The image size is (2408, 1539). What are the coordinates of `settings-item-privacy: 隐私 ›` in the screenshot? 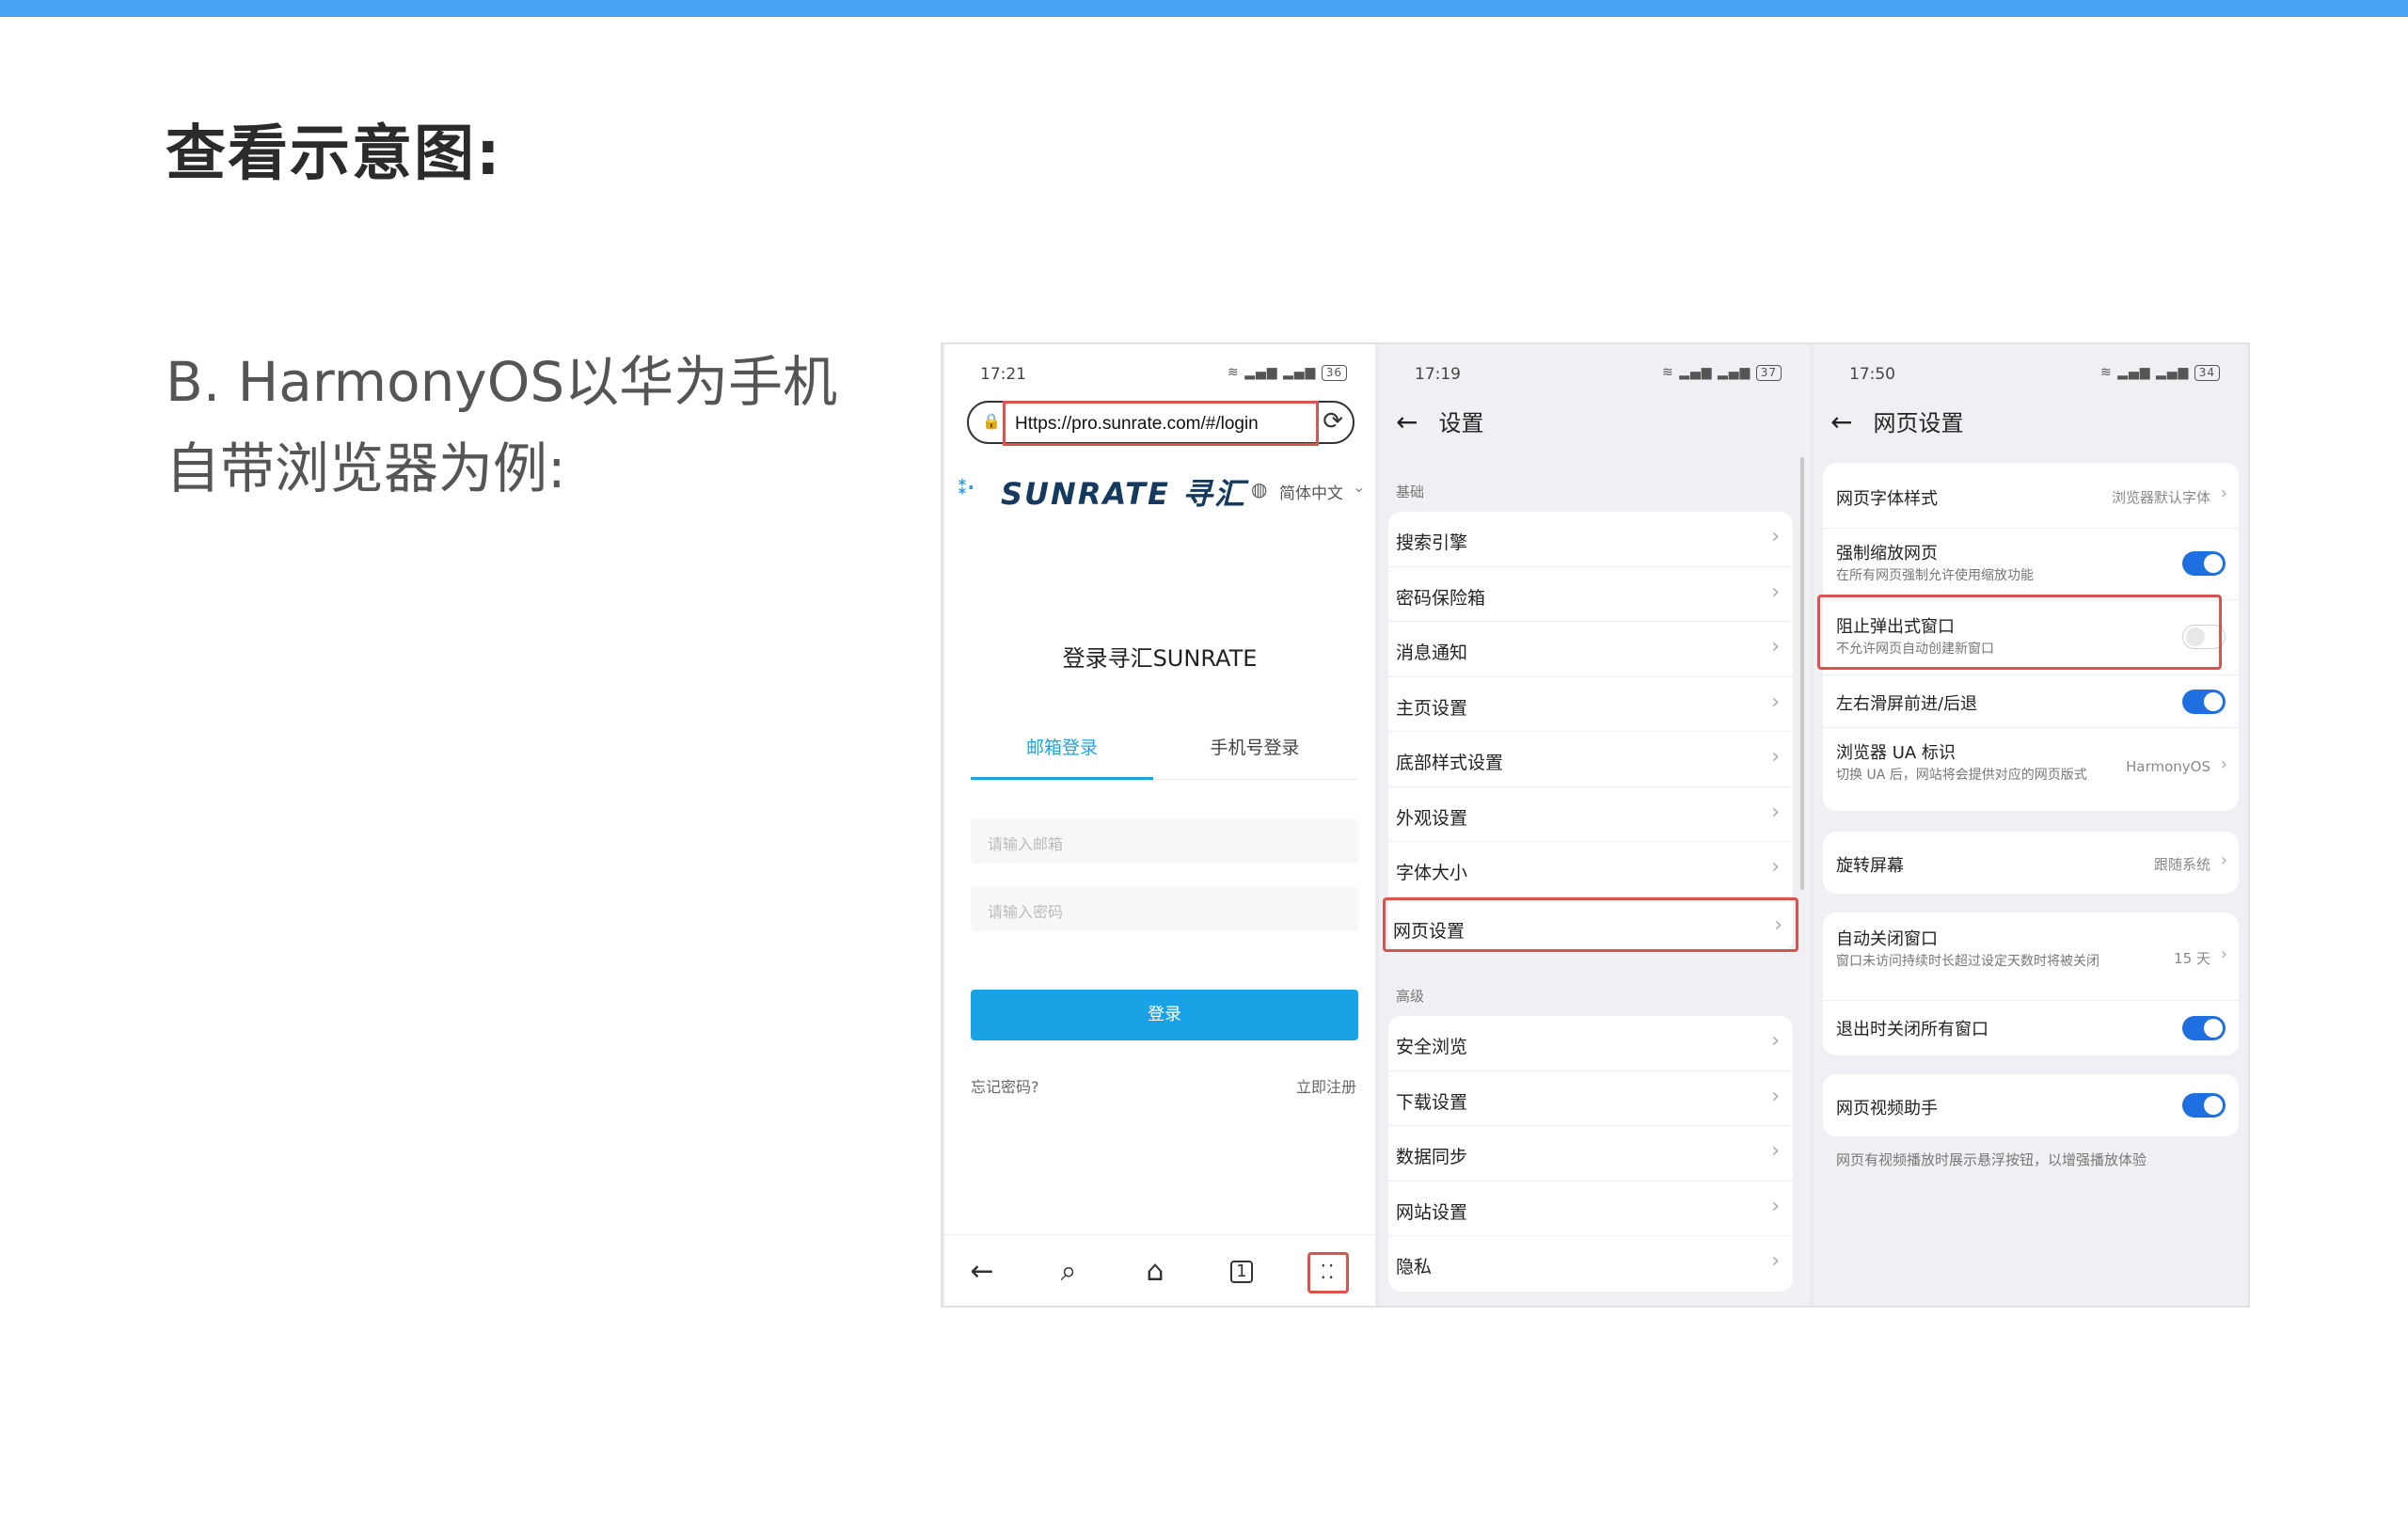 It's located at (1590, 1264).